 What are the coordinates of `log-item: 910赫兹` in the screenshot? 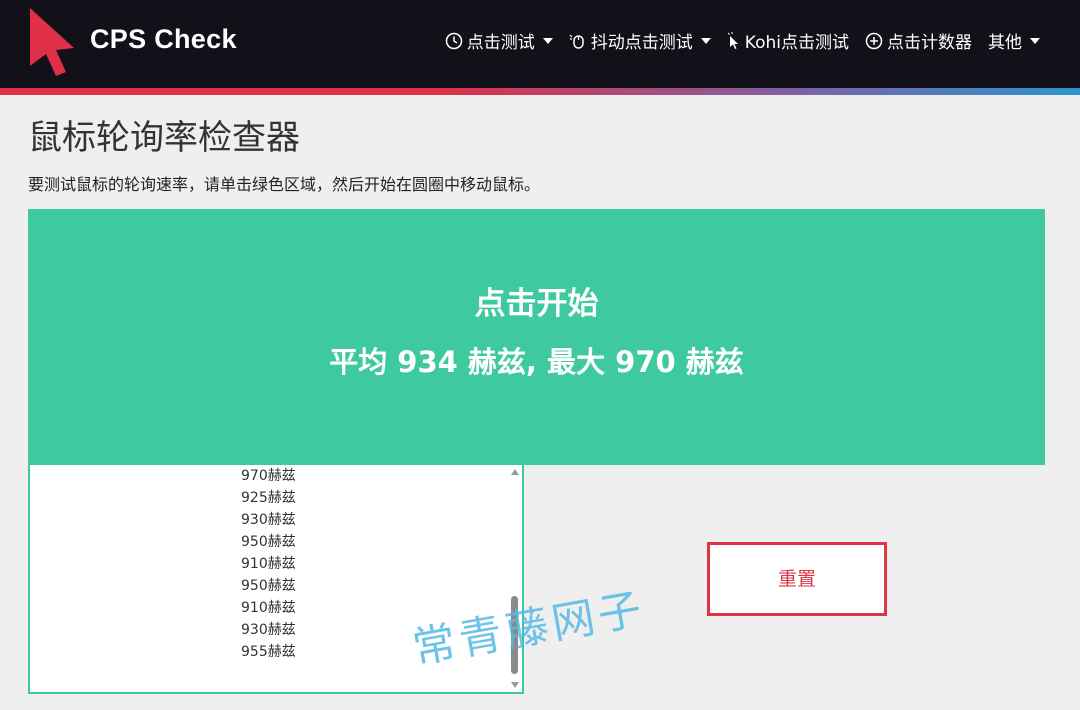 It's located at (268, 564).